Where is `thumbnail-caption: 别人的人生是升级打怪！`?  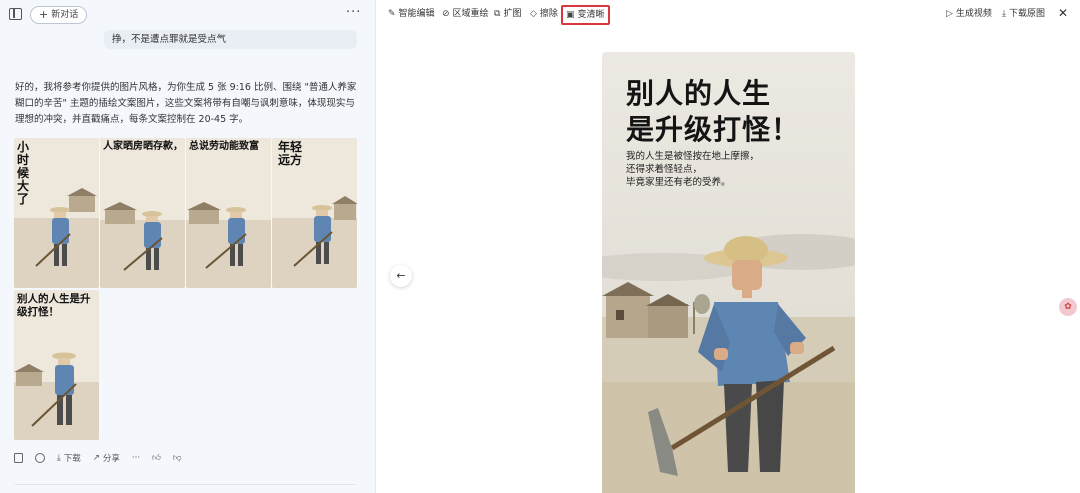 thumbnail-caption: 别人的人生是升级打怪！ is located at coordinates (54, 305).